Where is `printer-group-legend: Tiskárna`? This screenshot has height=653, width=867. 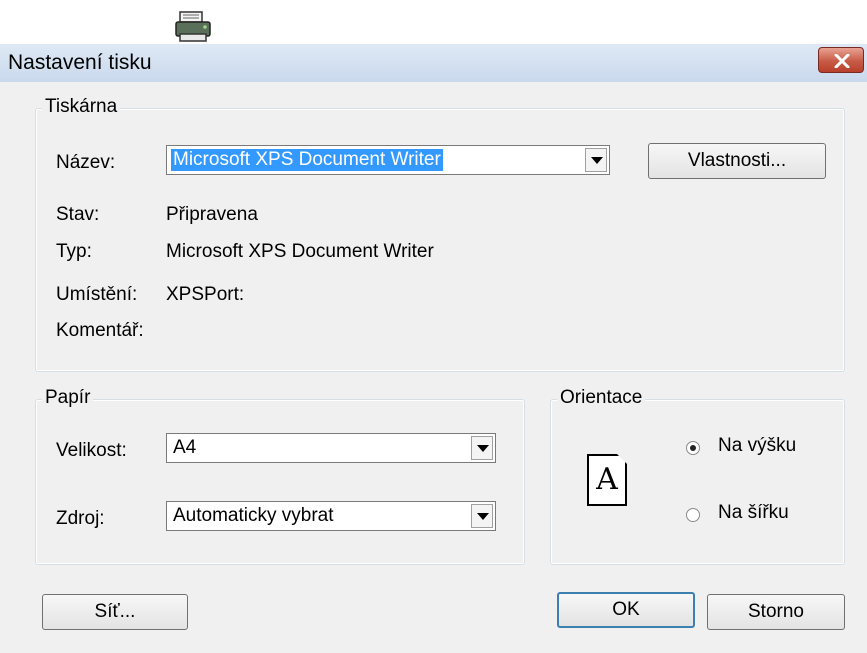 printer-group-legend: Tiskárna is located at coordinates (81, 107).